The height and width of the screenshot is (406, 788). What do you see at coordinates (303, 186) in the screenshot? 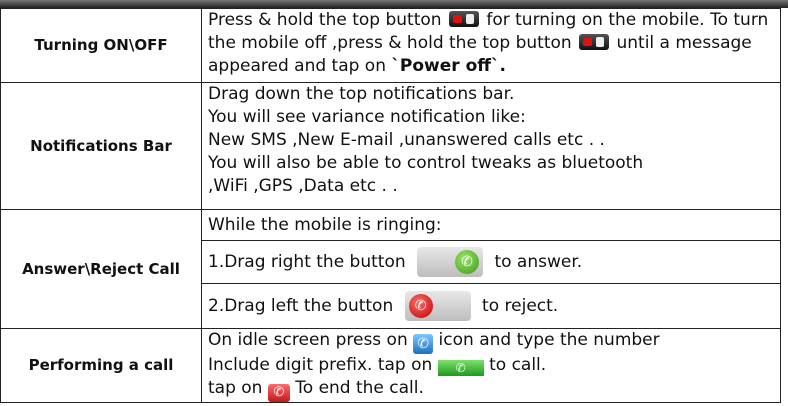
I see `desc-line: ,WiFi ,GPS ,Data etc . .` at bounding box center [303, 186].